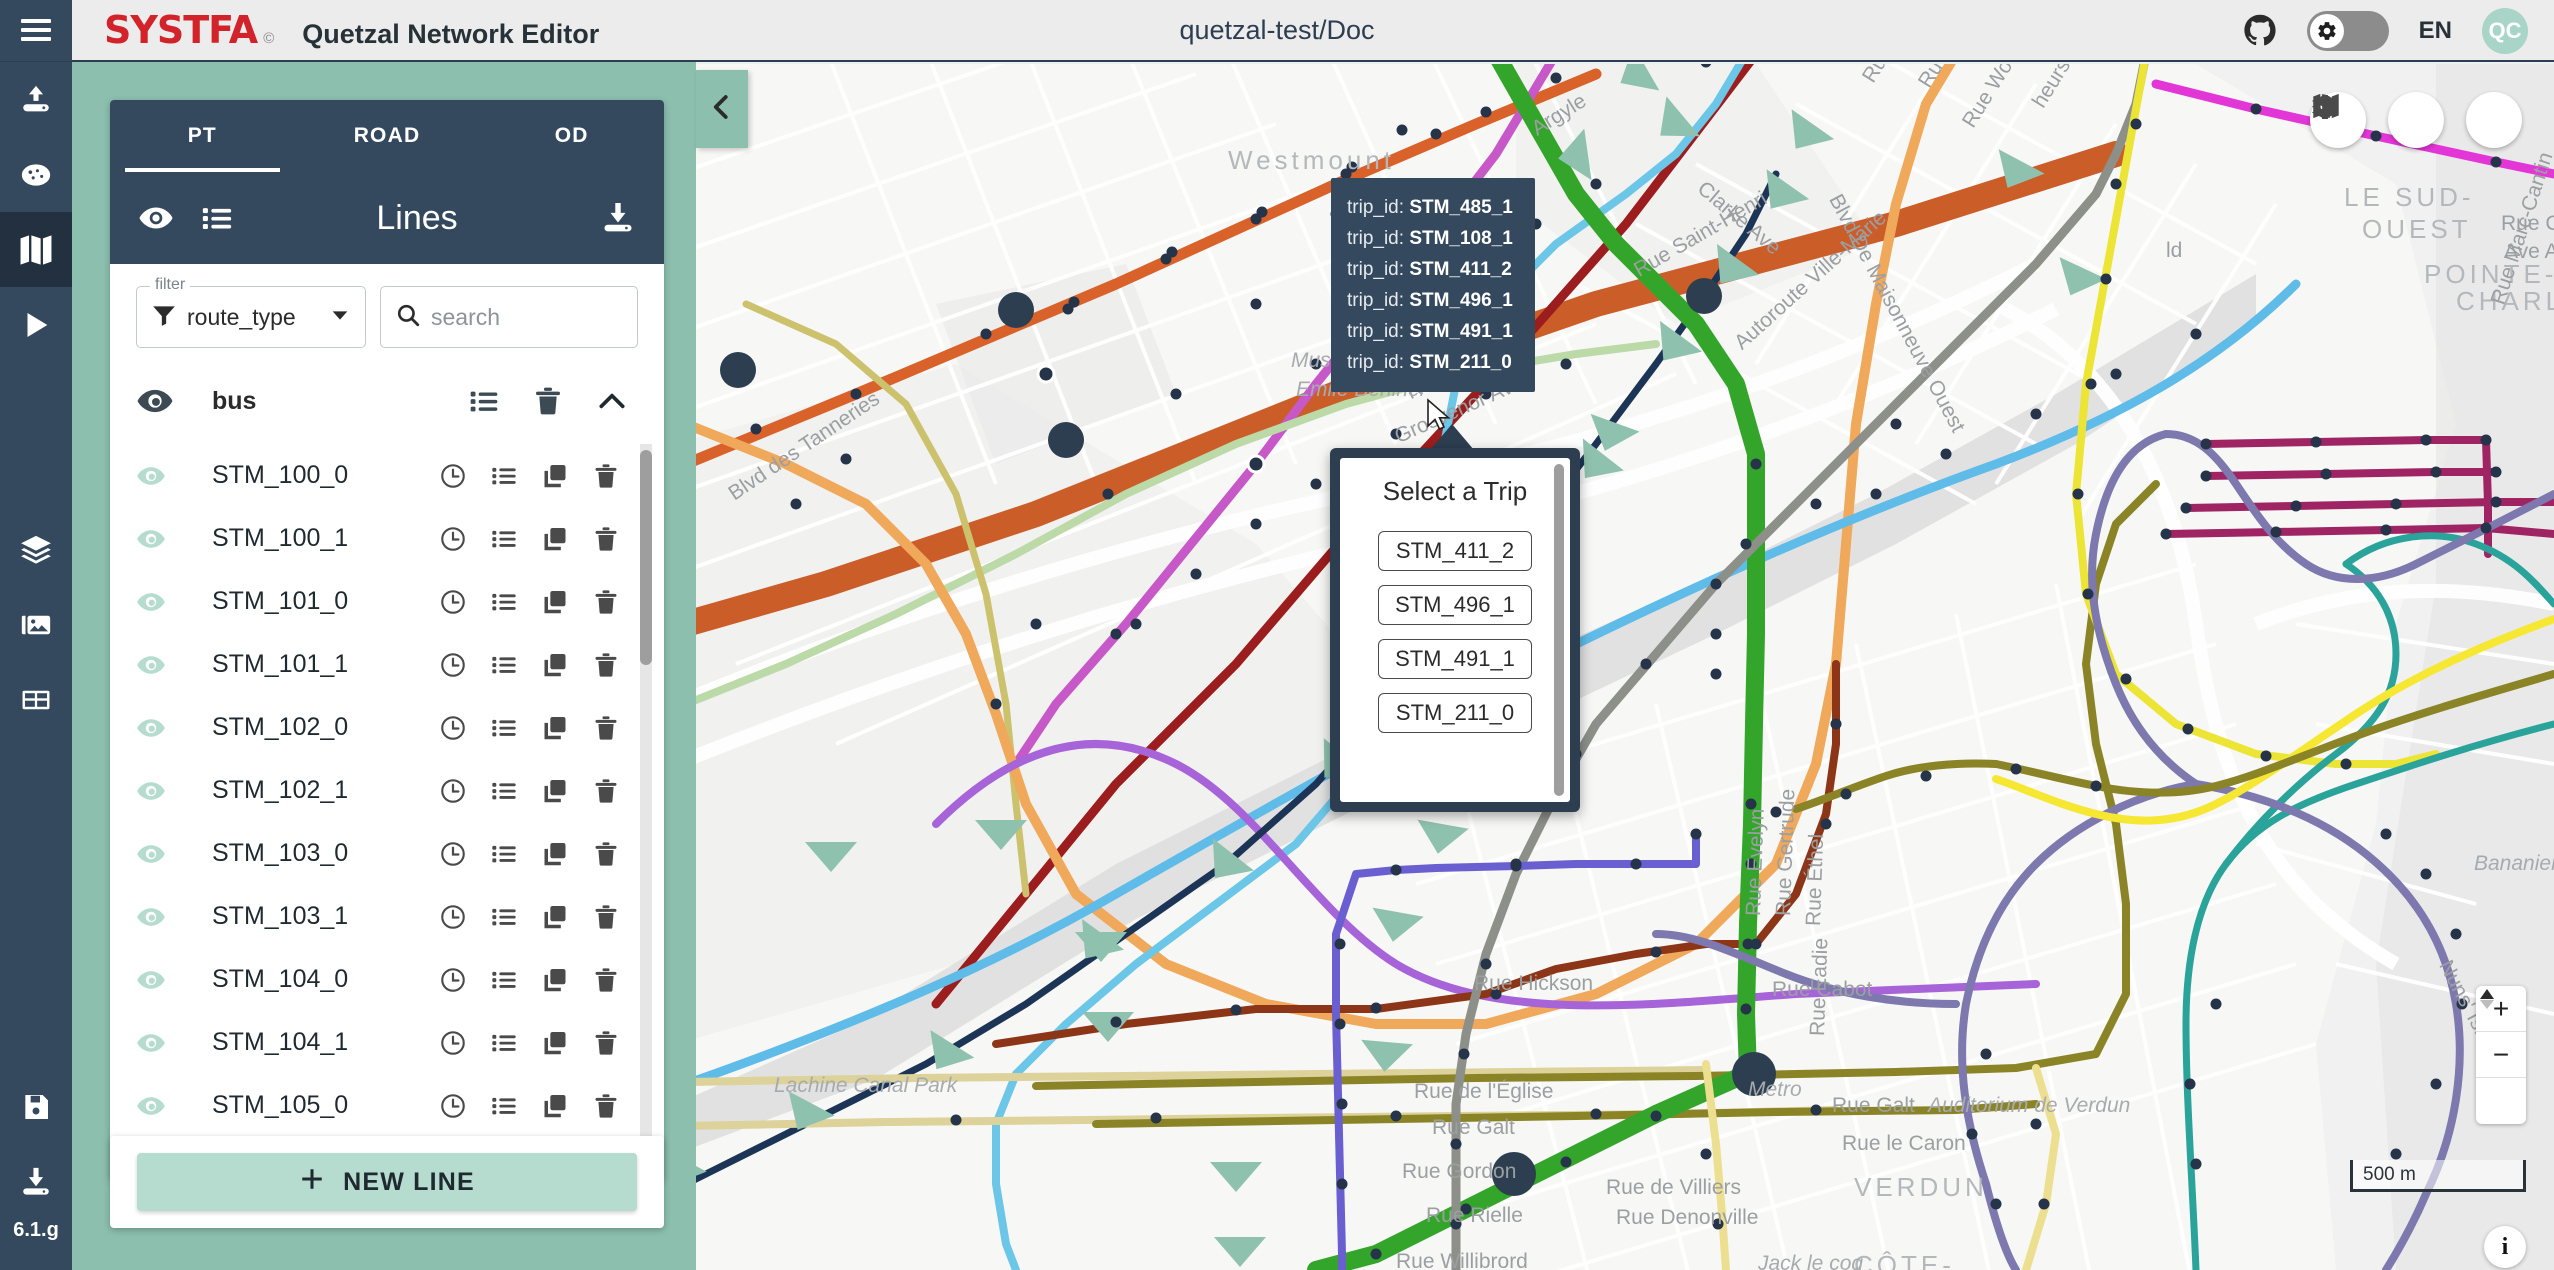 This screenshot has width=2554, height=1270. Describe the element at coordinates (36, 699) in the screenshot. I see `sidebar-item-table` at that location.